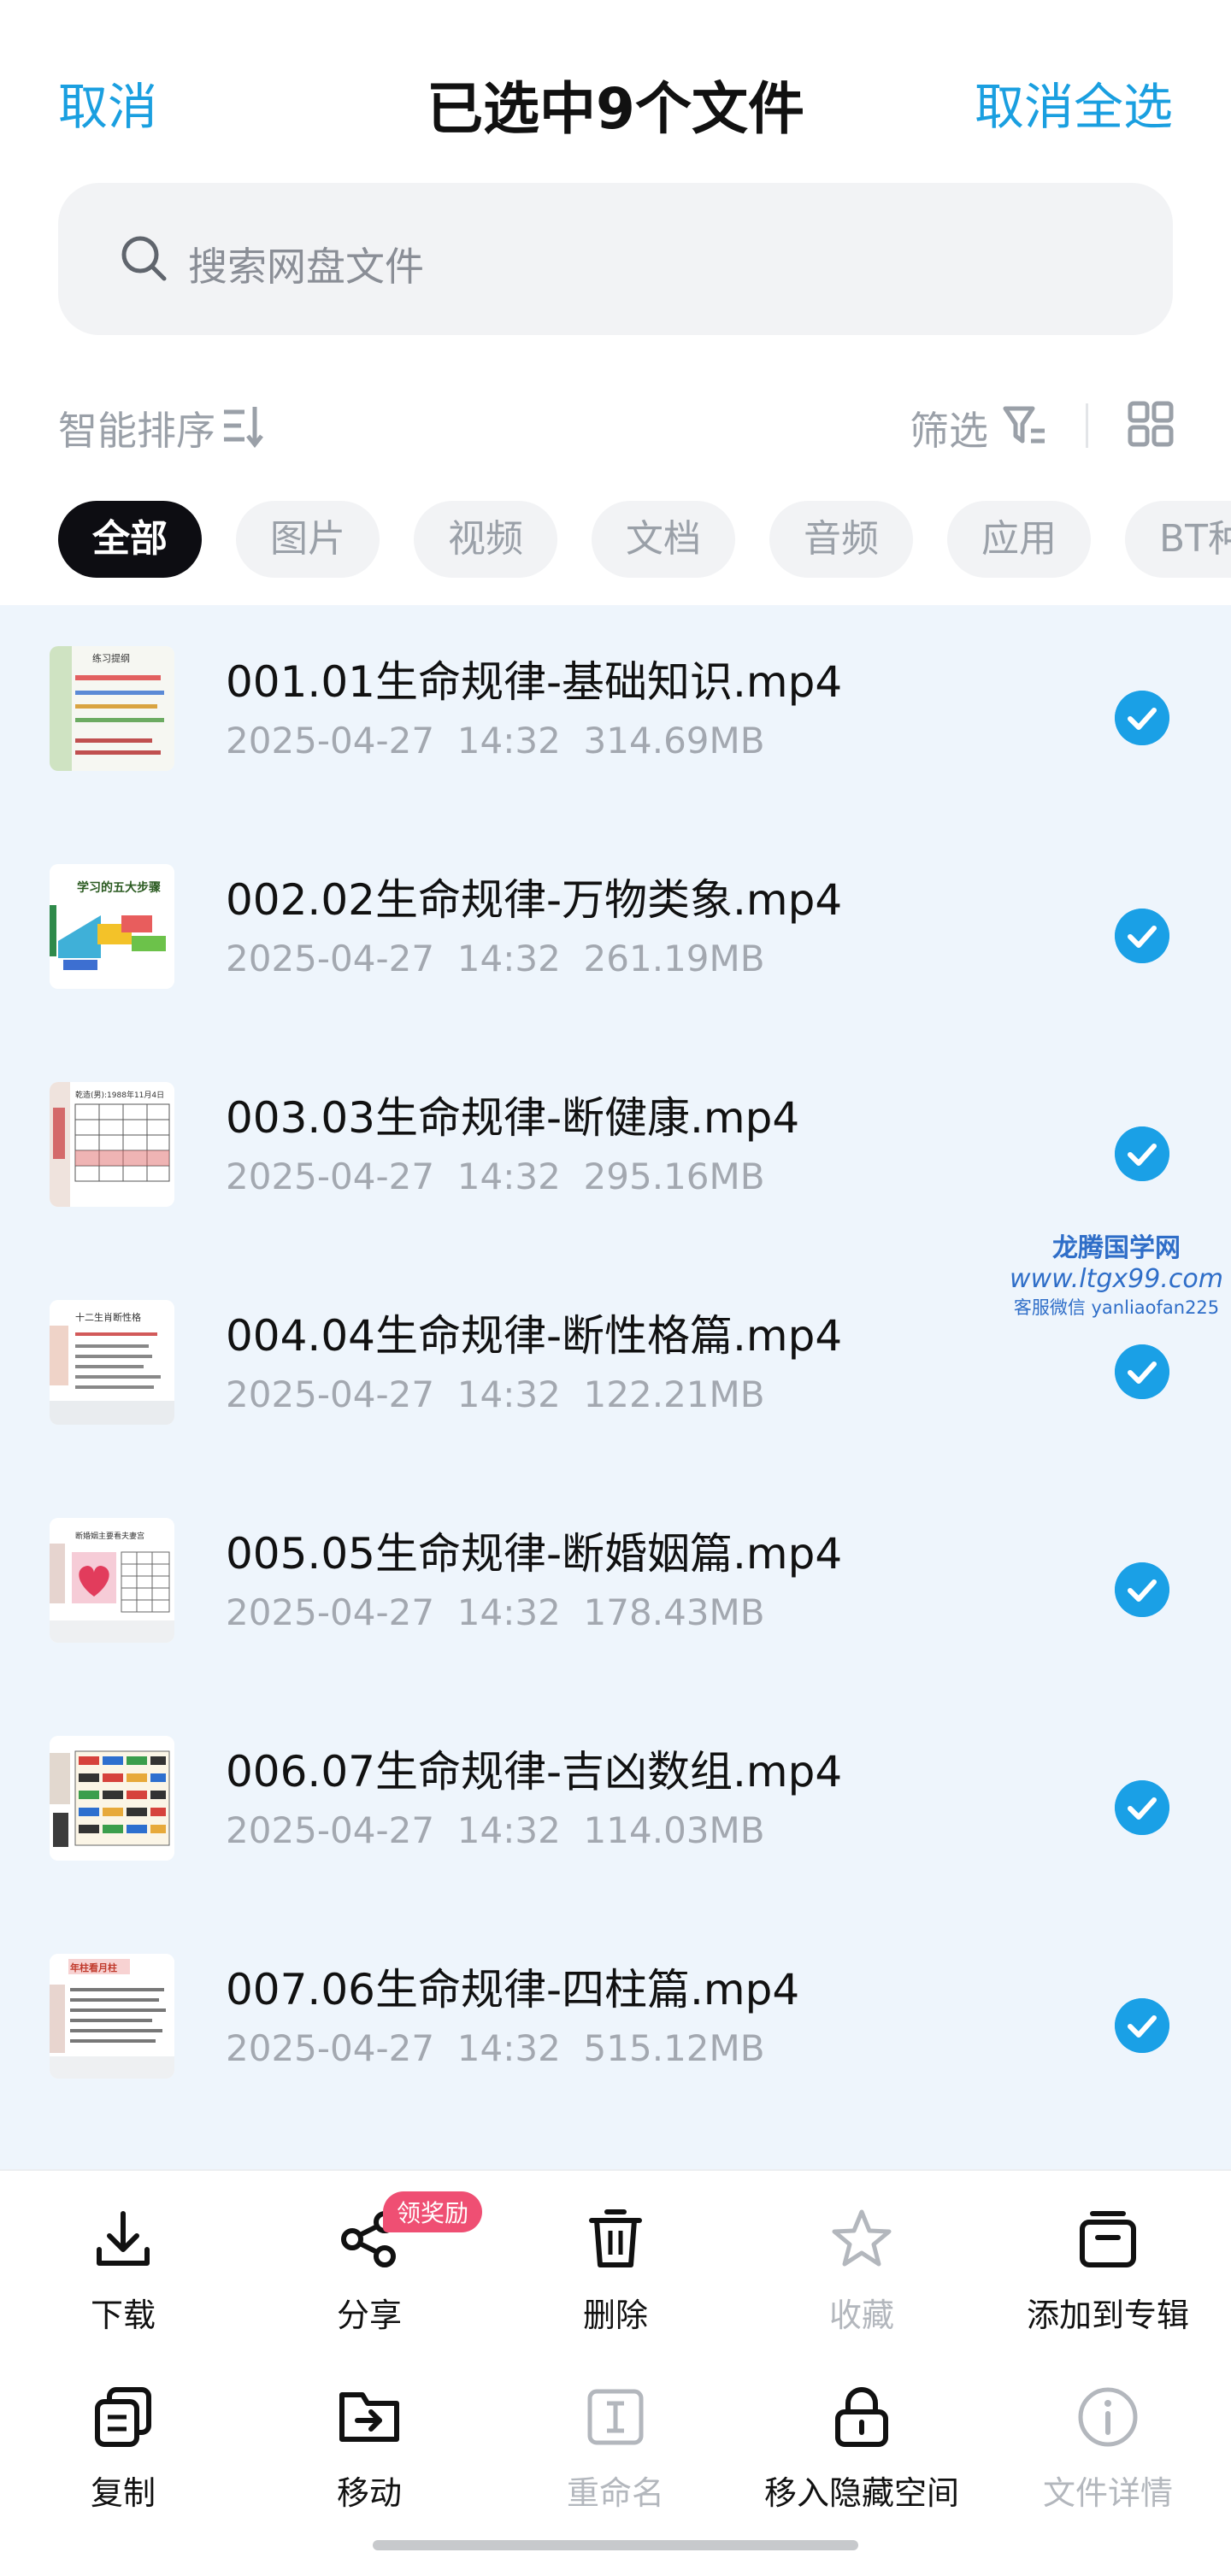  What do you see at coordinates (244, 426) in the screenshot?
I see `sort-icon` at bounding box center [244, 426].